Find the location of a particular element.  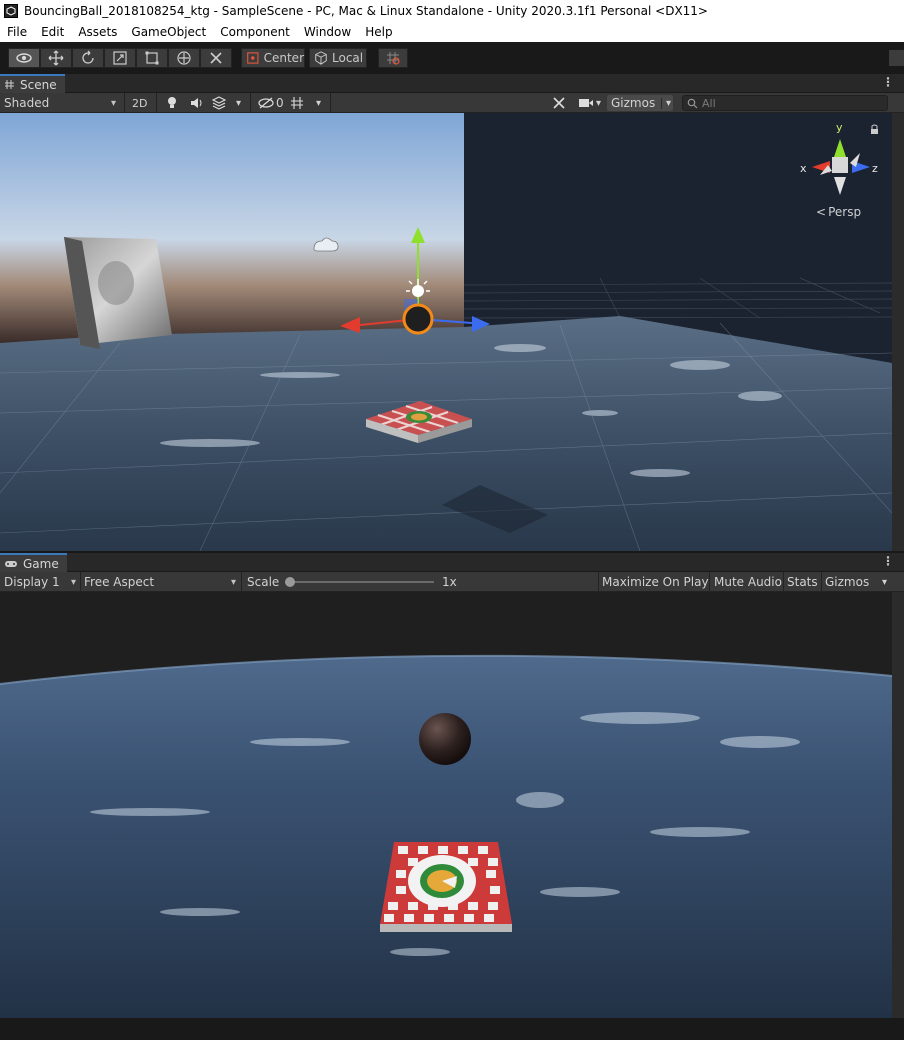

wrench-tools-icon is located at coordinates (216, 58).